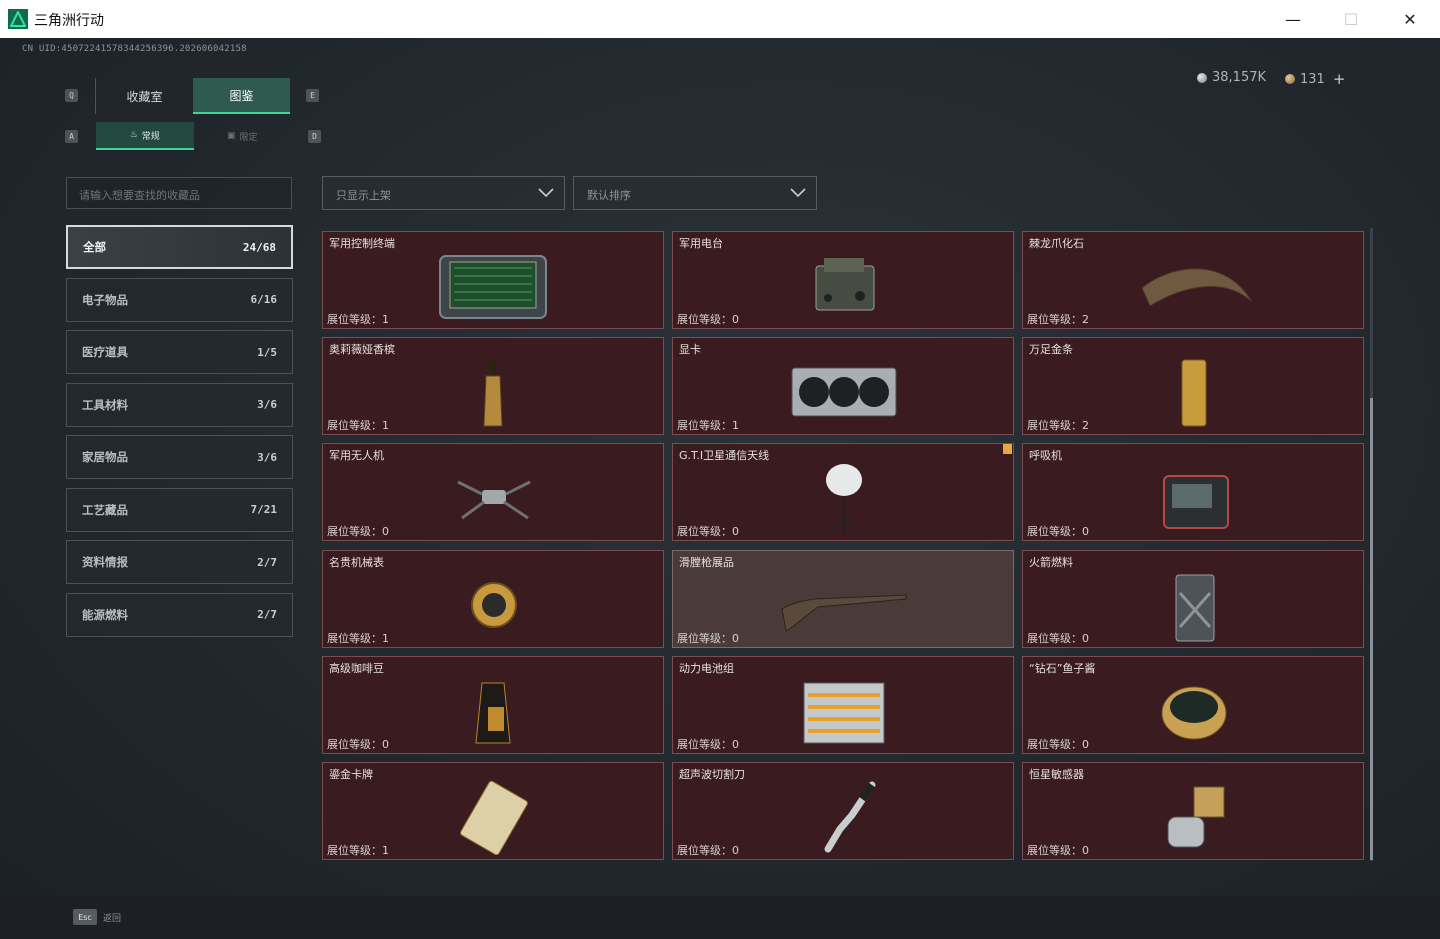 Image resolution: width=1440 pixels, height=939 pixels. What do you see at coordinates (690, 349) in the screenshot?
I see `item-name: 显卡` at bounding box center [690, 349].